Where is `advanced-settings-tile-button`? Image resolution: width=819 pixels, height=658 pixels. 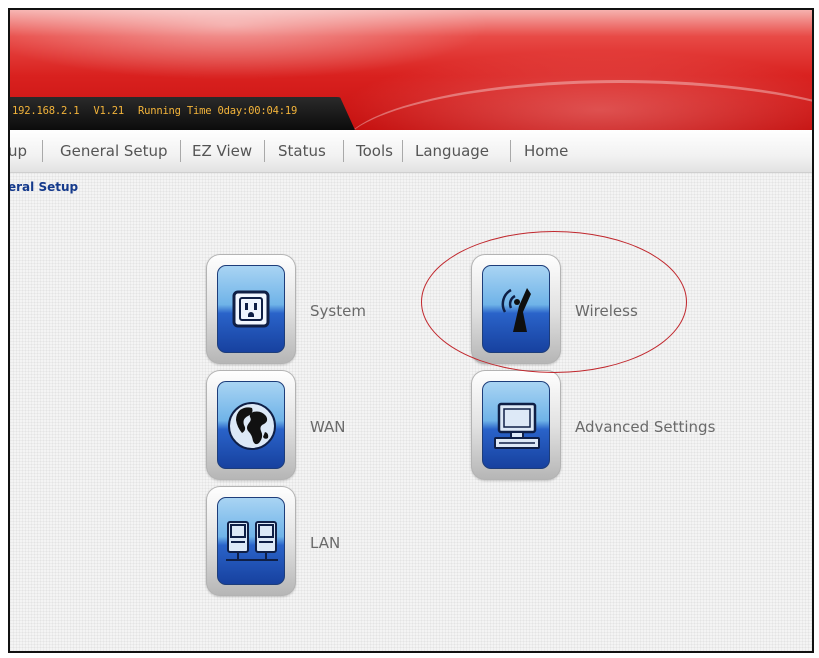 advanced-settings-tile-button is located at coordinates (516, 425).